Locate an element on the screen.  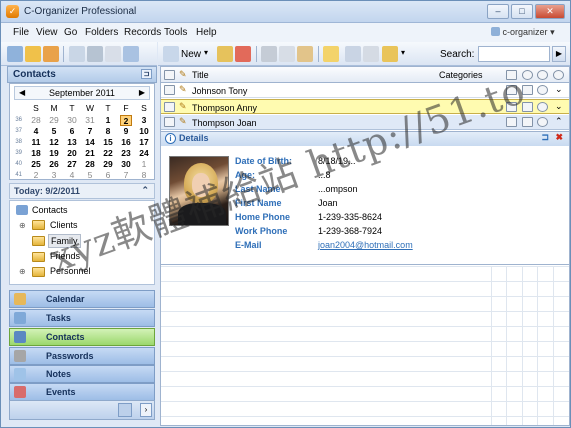
calendar-day: 27 is located at coordinates (72, 164).